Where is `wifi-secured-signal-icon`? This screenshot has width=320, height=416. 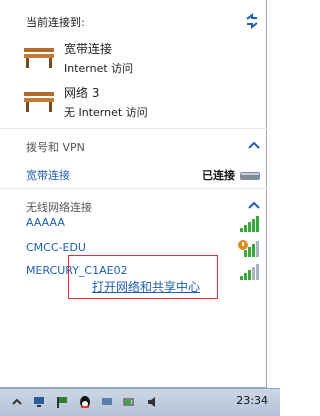
wifi-secured-signal-icon is located at coordinates (248, 248).